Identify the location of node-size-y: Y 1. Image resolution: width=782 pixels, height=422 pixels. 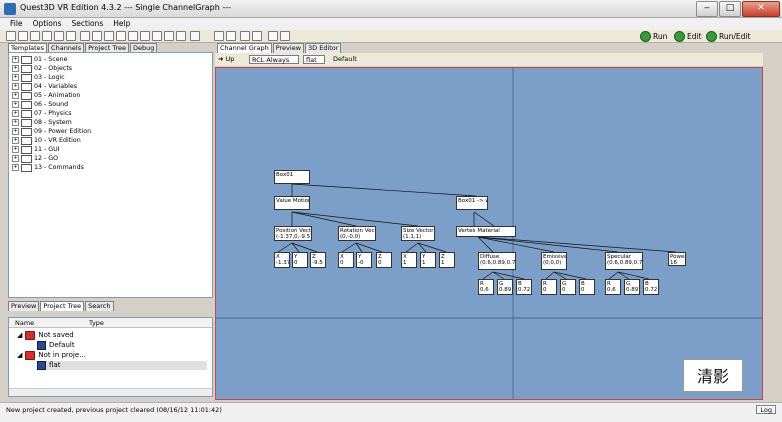
(428, 260).